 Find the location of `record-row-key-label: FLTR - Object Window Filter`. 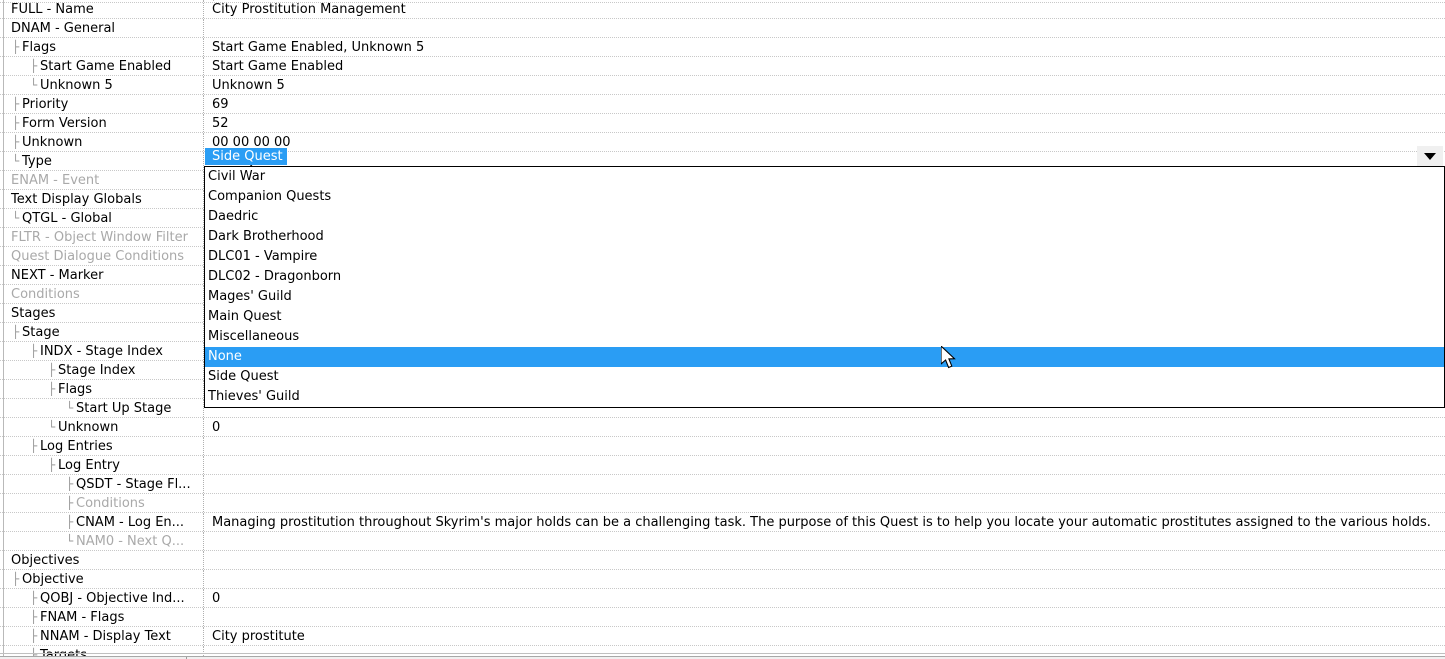

record-row-key-label: FLTR - Object Window Filter is located at coordinates (99, 237).